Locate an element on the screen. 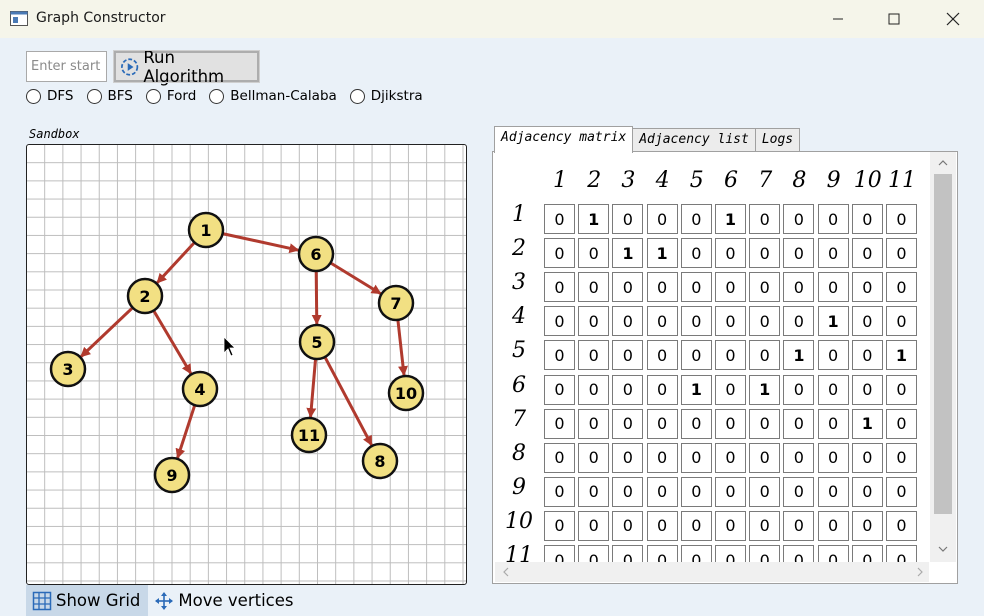 This screenshot has width=984, height=616. minimize-button is located at coordinates (838, 19).